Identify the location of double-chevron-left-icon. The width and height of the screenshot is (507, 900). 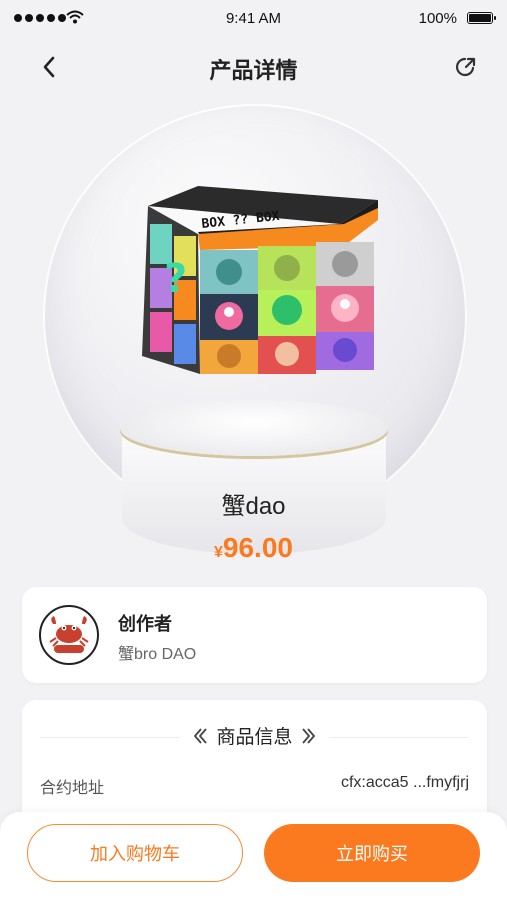
(201, 735).